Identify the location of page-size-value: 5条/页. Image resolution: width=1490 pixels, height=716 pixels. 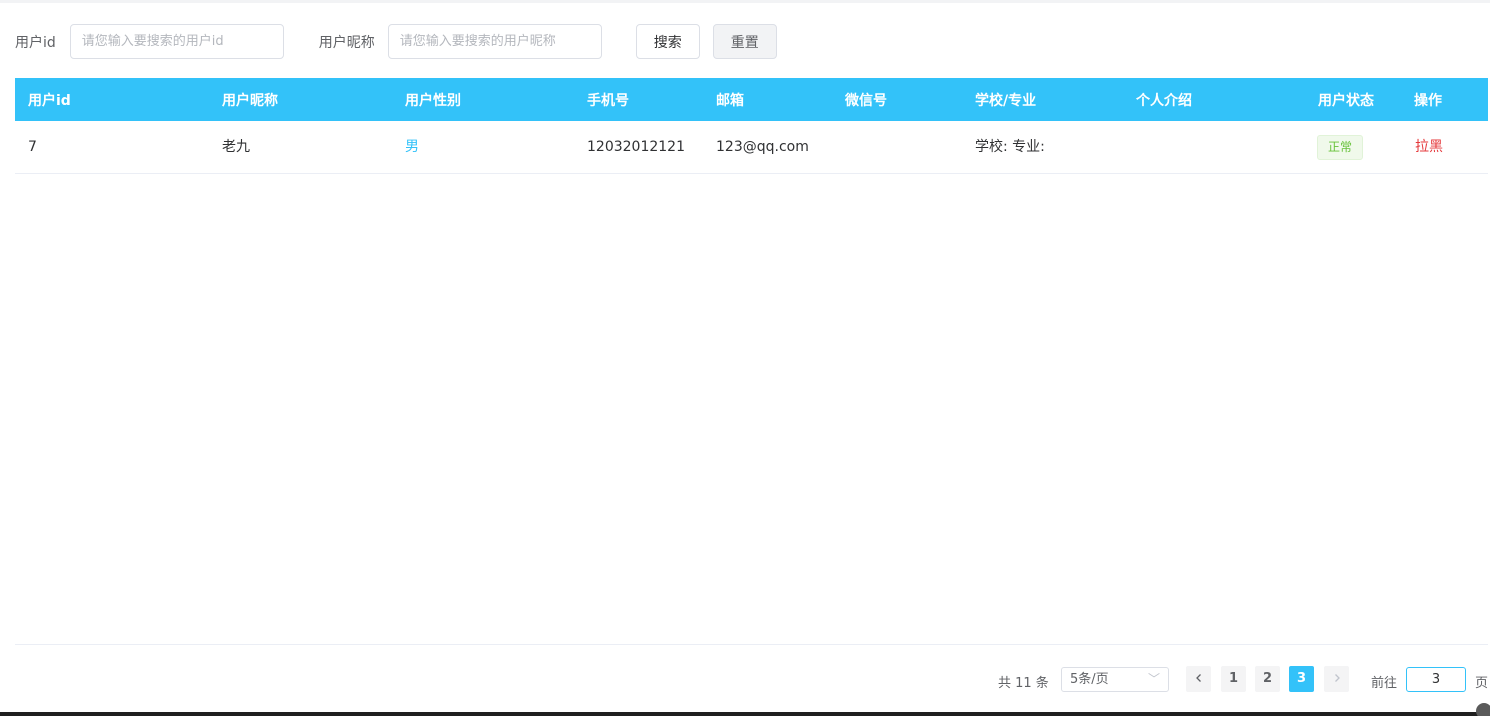
(1089, 679).